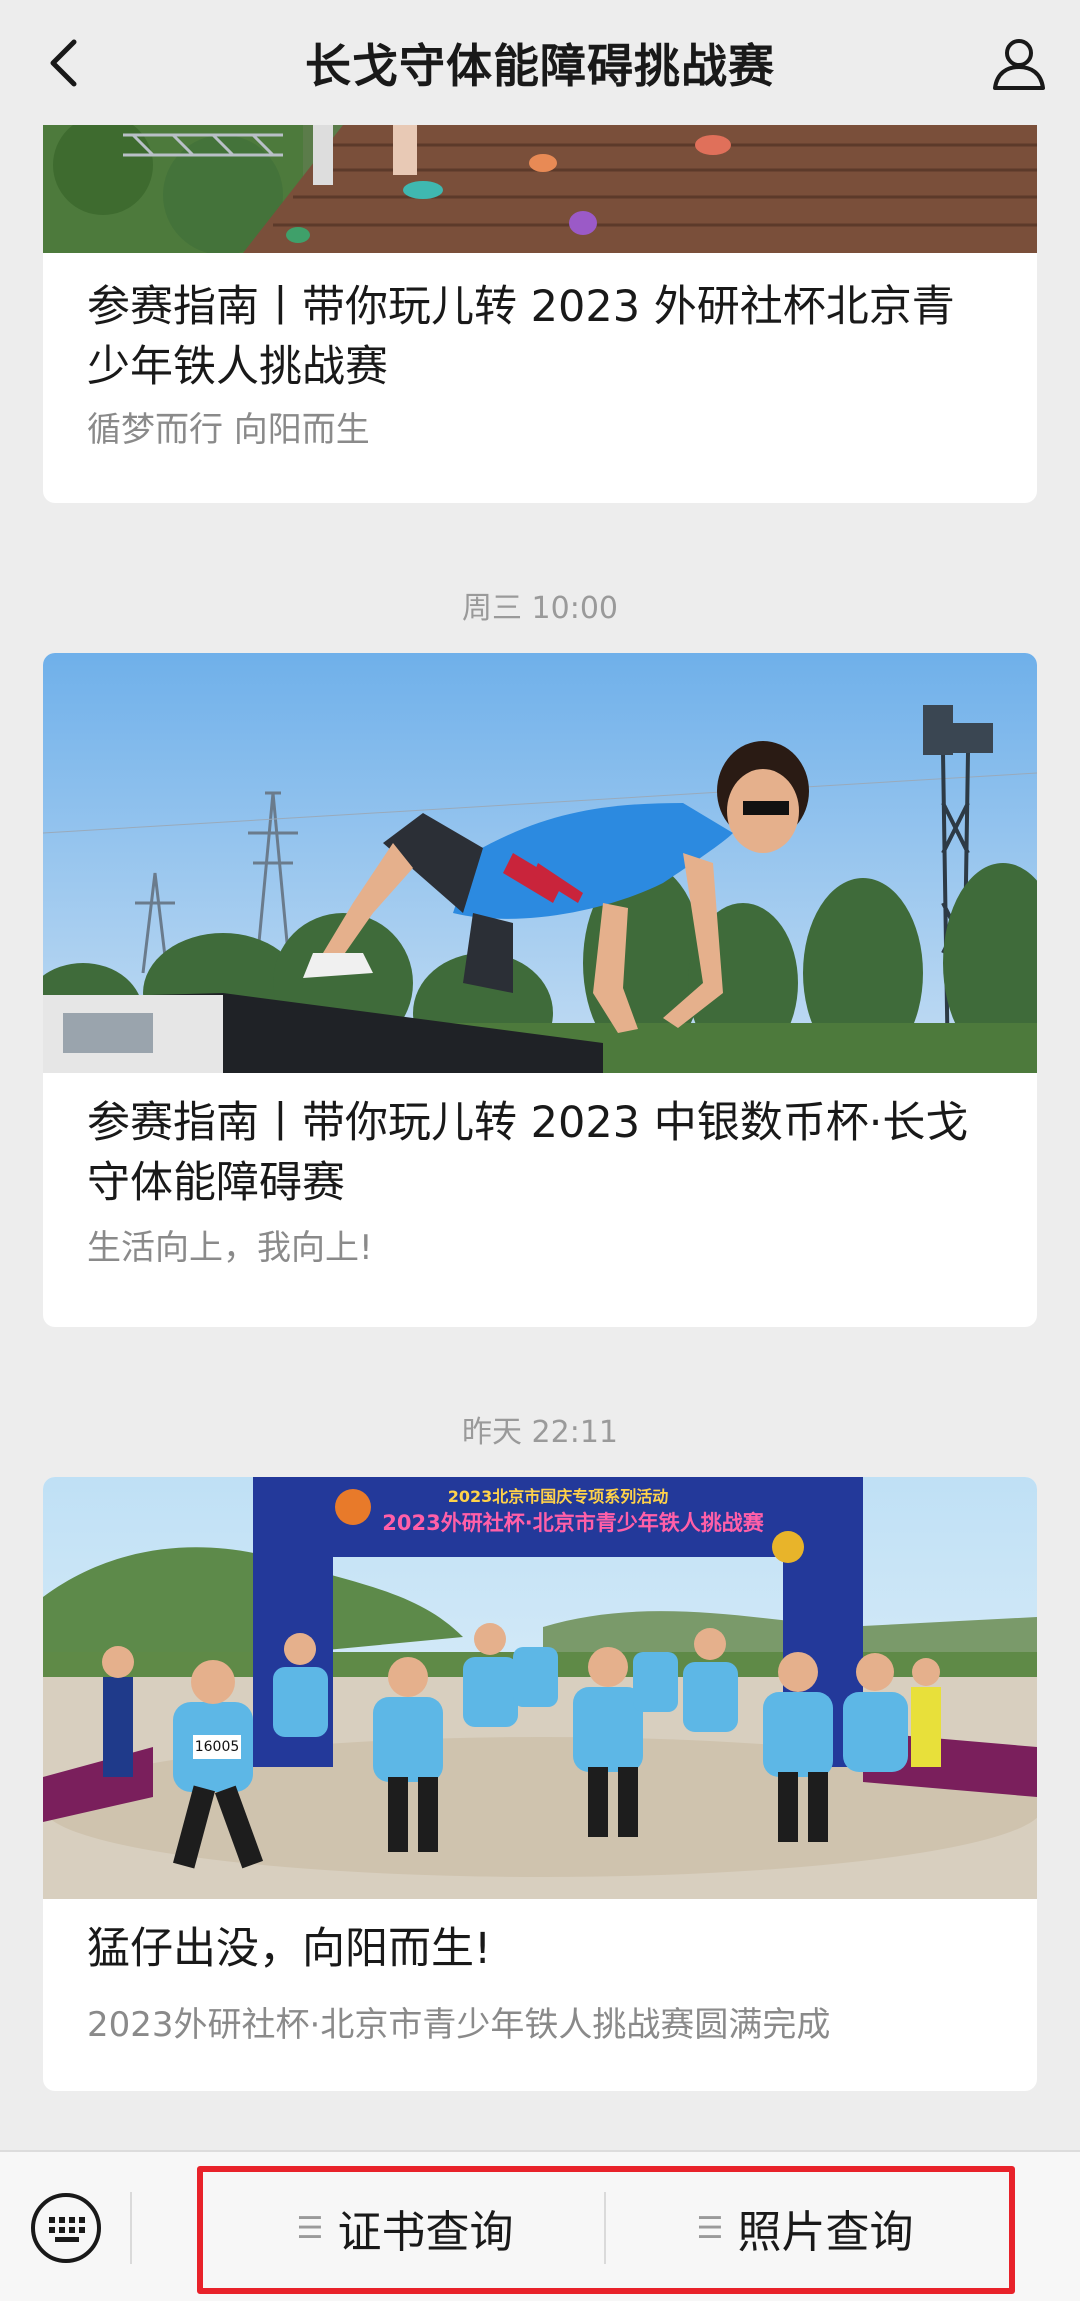  I want to click on nav-header: 长戈守体能障碍挑战赛, so click(540, 62).